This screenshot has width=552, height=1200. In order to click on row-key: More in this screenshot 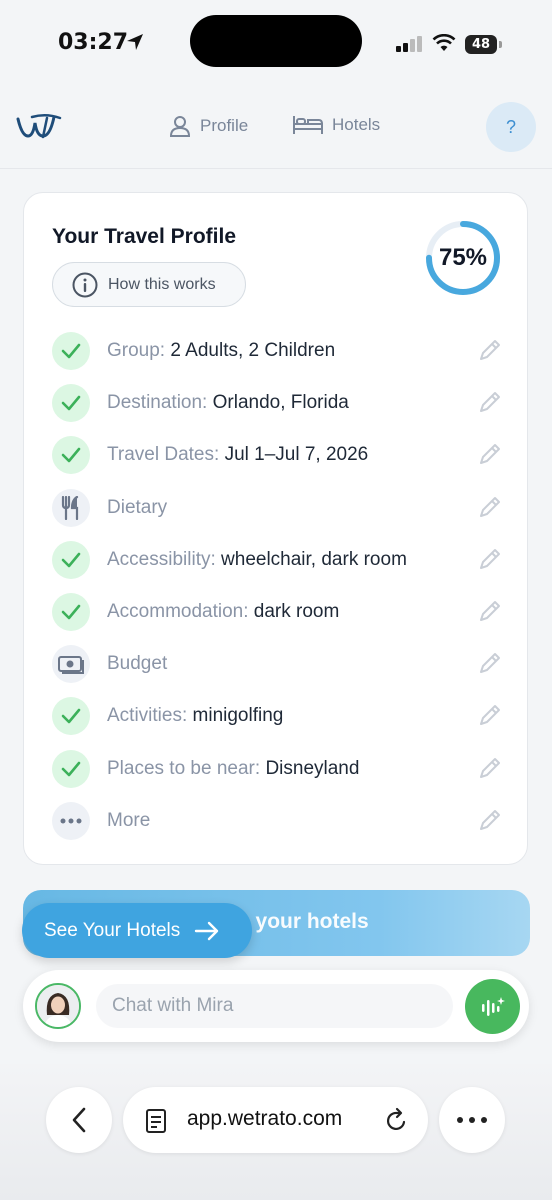, I will do `click(129, 820)`.